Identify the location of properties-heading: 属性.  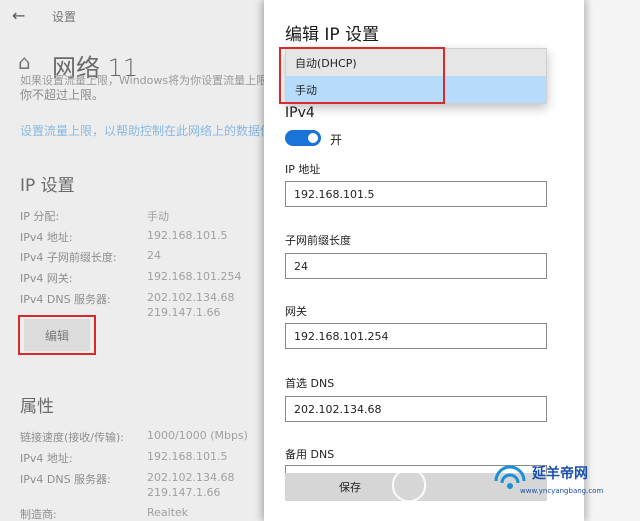
(37, 407).